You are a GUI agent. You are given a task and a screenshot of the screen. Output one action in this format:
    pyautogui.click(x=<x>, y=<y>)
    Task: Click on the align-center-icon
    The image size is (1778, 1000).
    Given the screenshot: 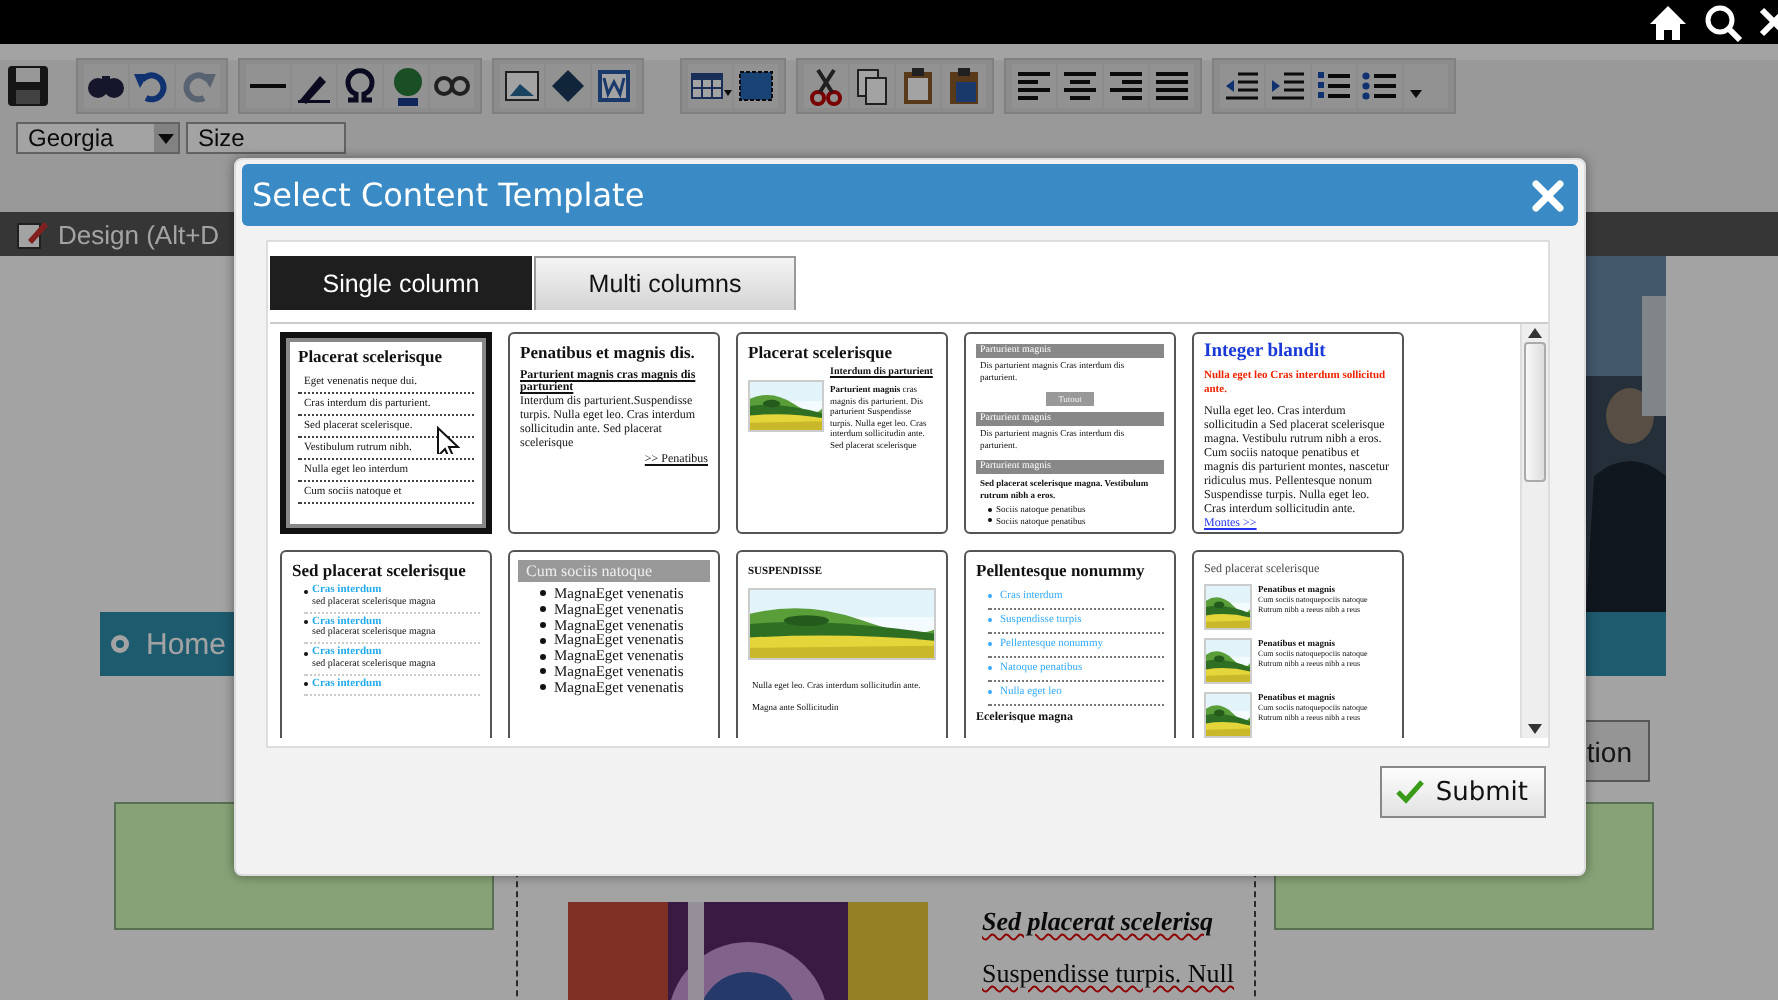 What is the action you would take?
    pyautogui.click(x=1080, y=86)
    